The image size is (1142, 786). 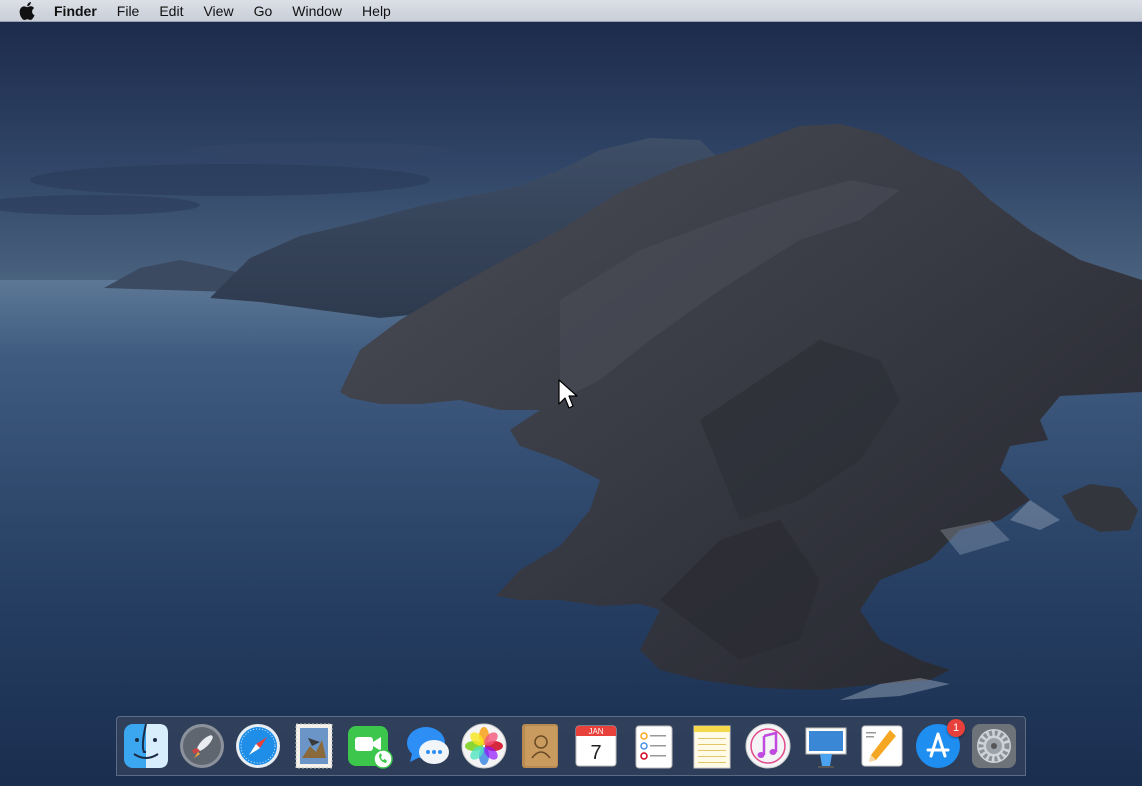 I want to click on dock-item-finder, so click(x=146, y=746).